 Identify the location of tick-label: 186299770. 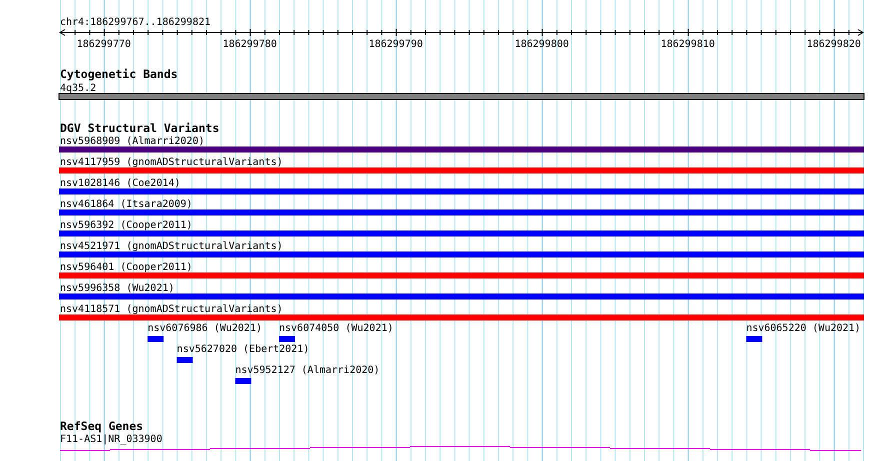
(103, 44).